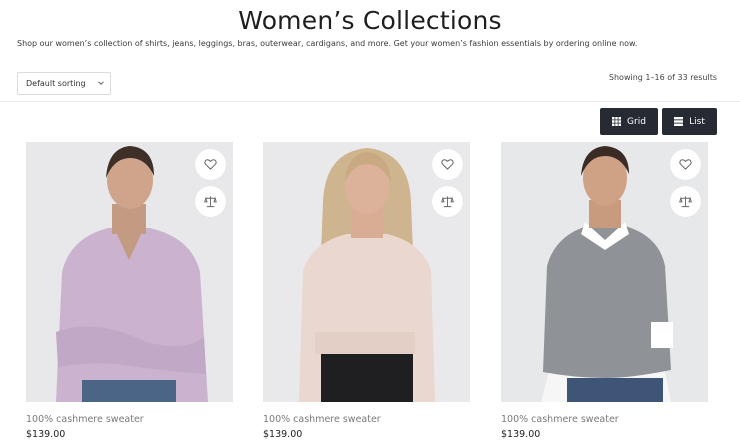  I want to click on list-view-button: List, so click(689, 121).